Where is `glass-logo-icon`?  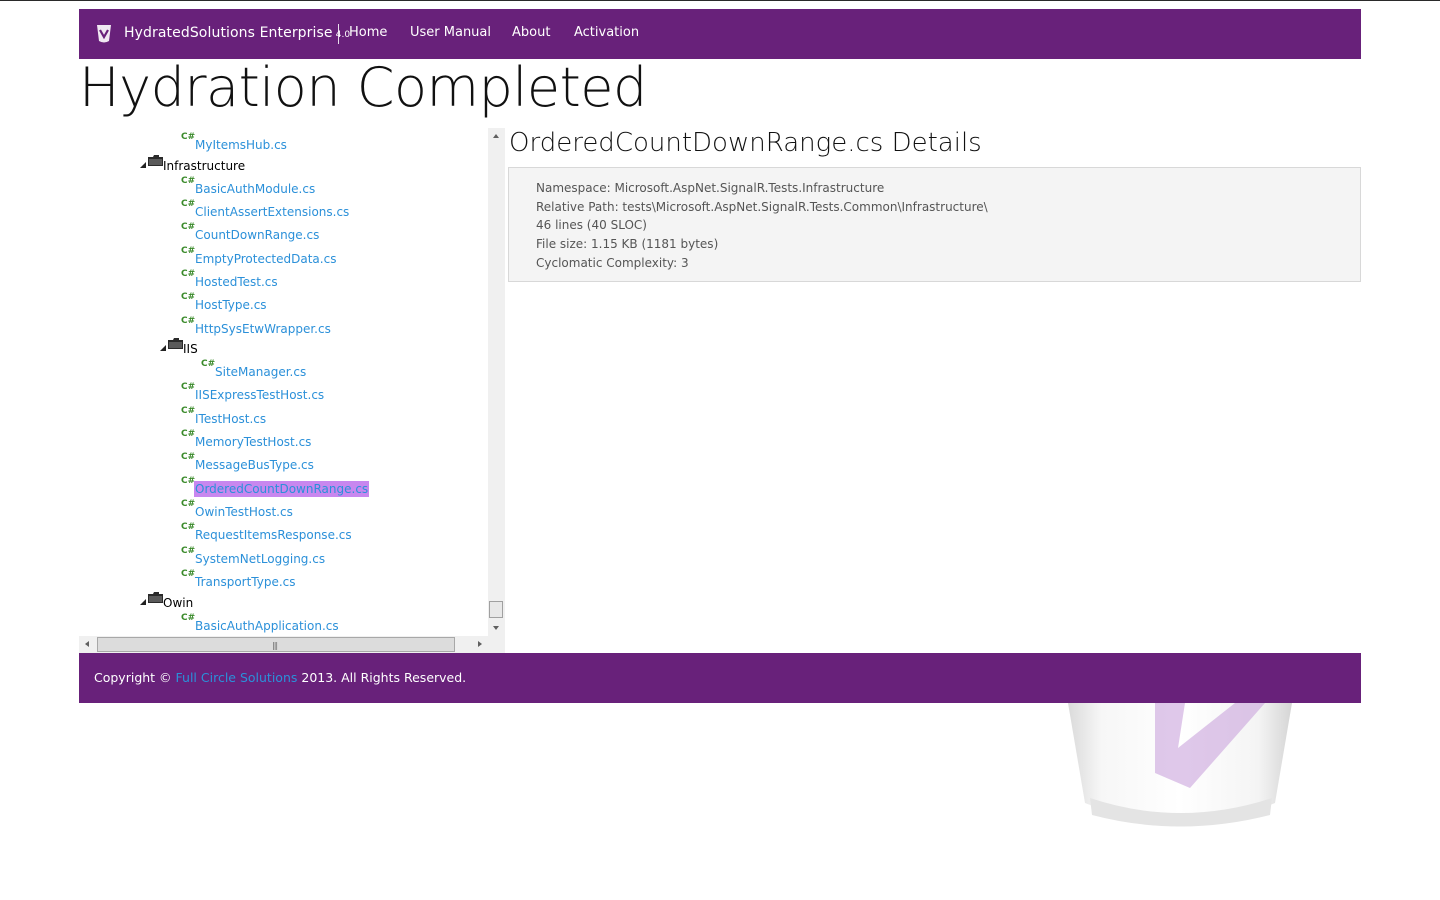 glass-logo-icon is located at coordinates (104, 34).